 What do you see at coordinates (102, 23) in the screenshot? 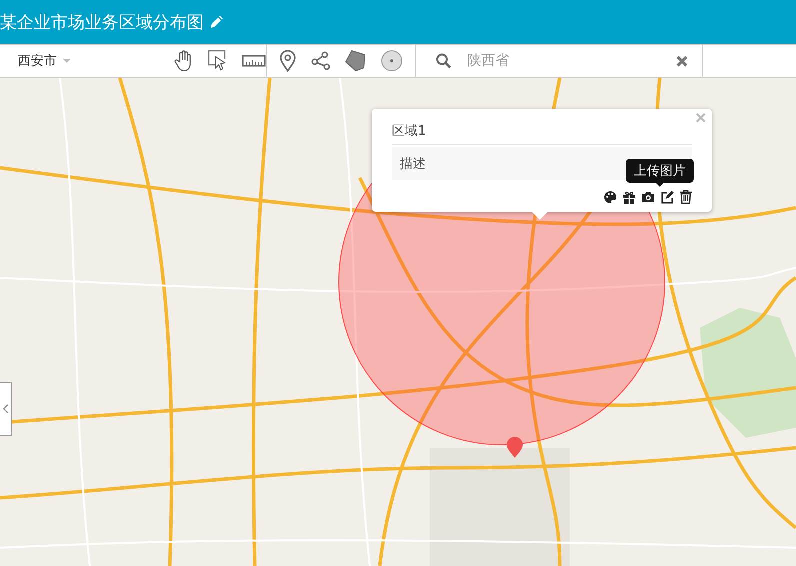
I see `page-title: 某企业市场业务区域分布图` at bounding box center [102, 23].